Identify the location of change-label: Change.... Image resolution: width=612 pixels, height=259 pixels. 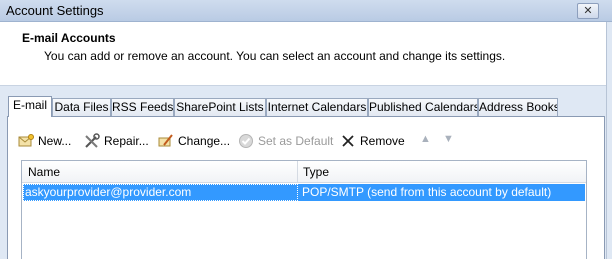
(204, 141).